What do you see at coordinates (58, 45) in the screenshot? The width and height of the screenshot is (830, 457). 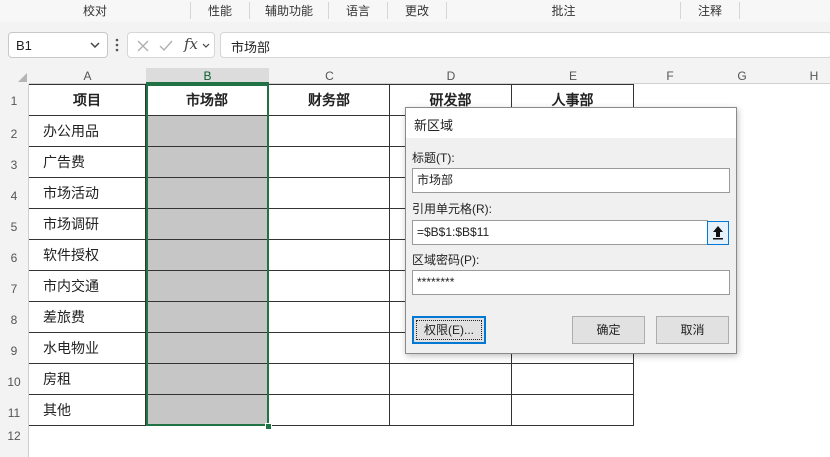 I see `name-box: B1` at bounding box center [58, 45].